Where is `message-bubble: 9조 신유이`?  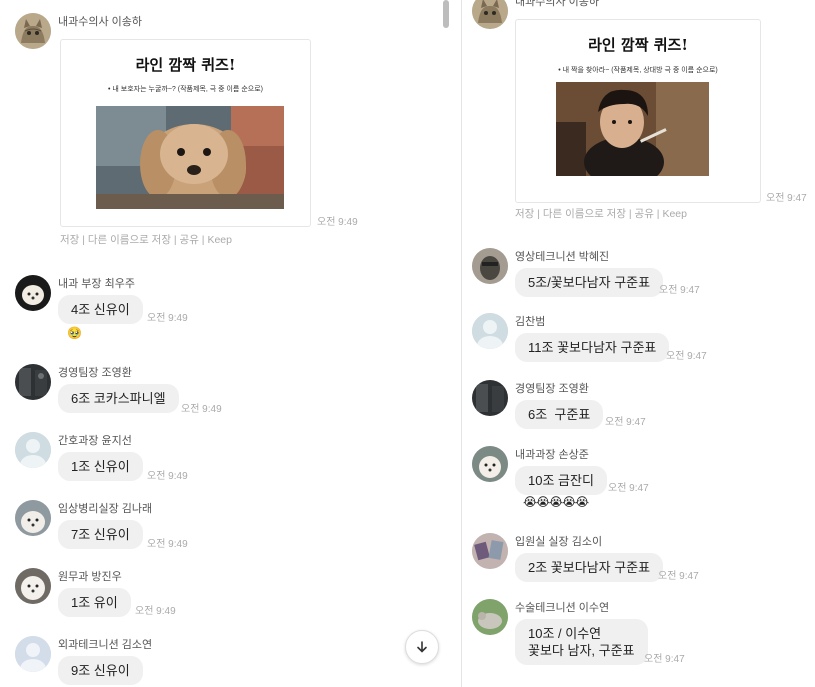
message-bubble: 9조 신유이 is located at coordinates (100, 670).